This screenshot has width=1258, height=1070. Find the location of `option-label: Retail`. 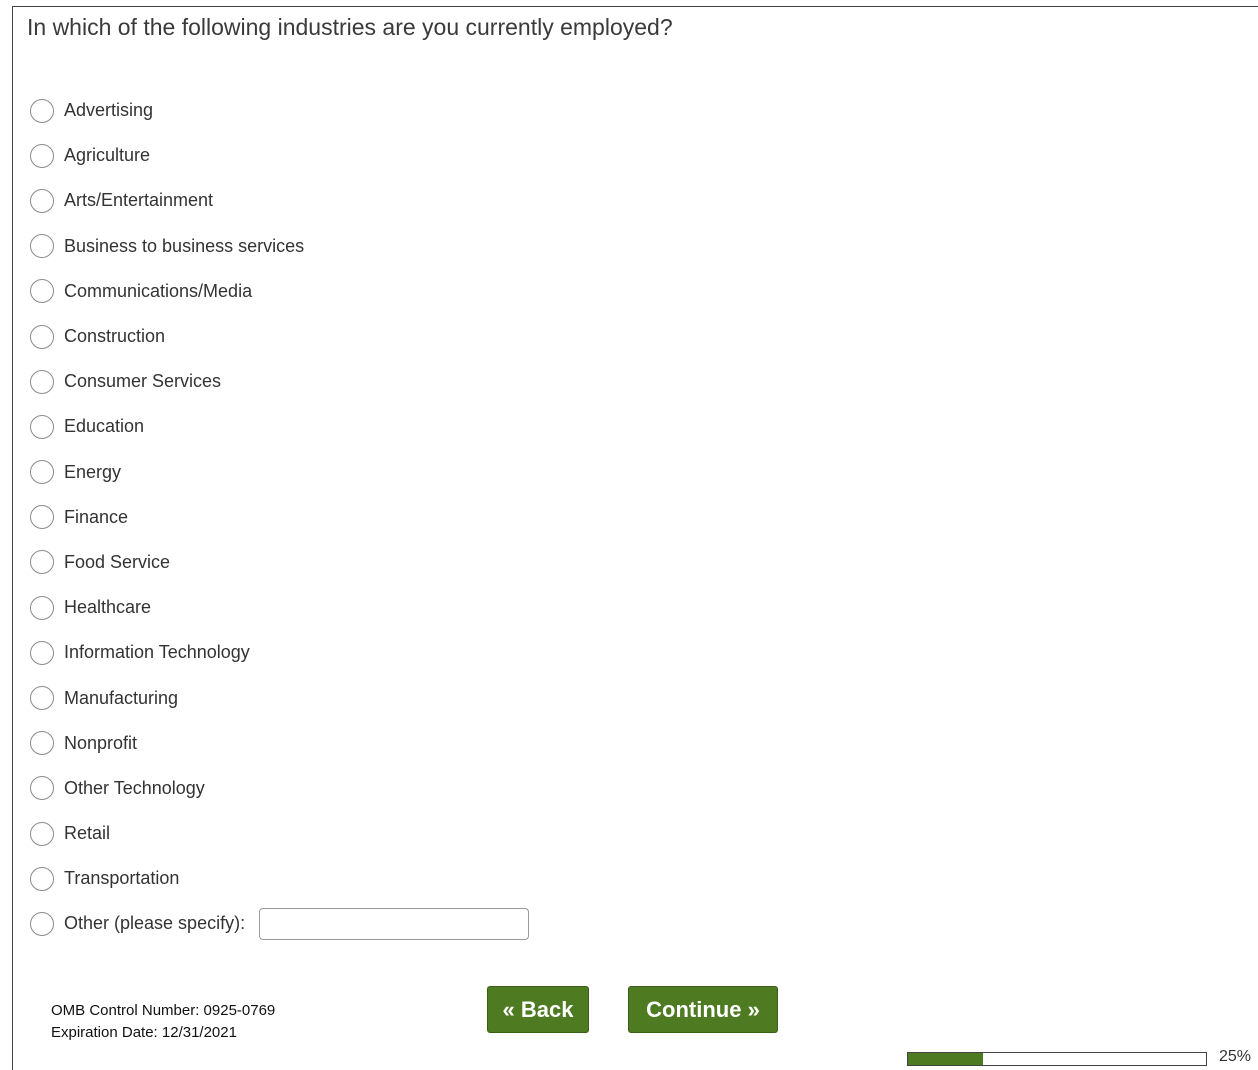

option-label: Retail is located at coordinates (87, 833).